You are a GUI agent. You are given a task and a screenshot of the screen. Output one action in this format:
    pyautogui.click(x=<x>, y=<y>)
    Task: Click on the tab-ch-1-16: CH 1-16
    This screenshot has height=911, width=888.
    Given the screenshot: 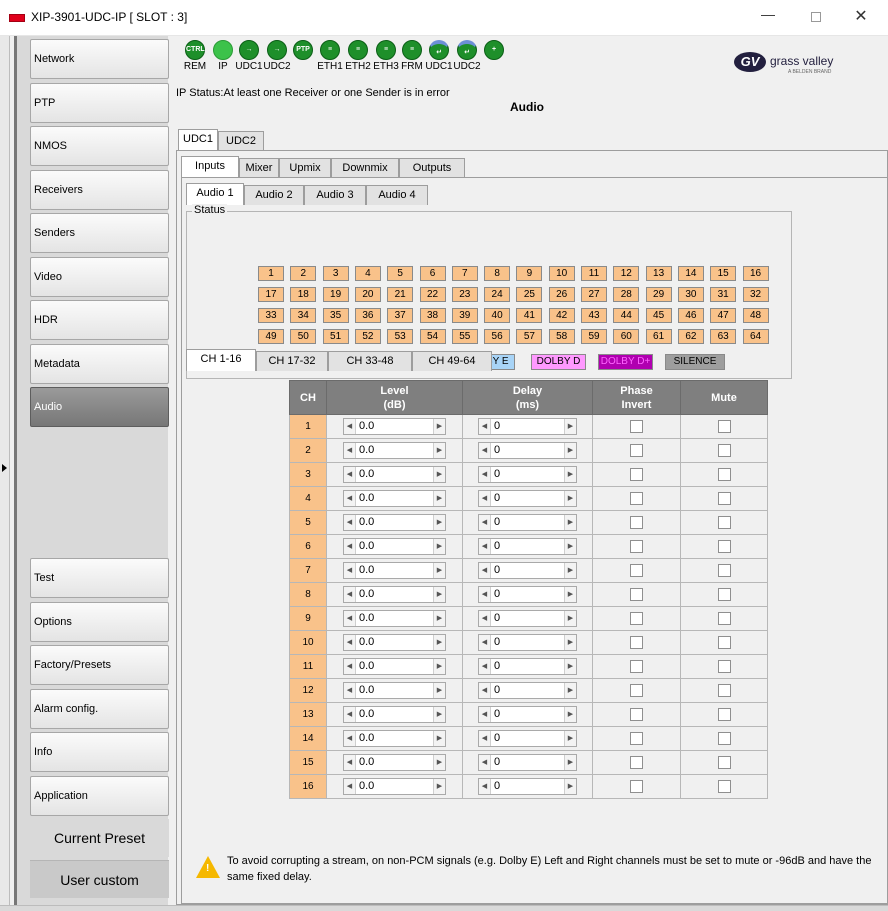 What is the action you would take?
    pyautogui.click(x=221, y=360)
    